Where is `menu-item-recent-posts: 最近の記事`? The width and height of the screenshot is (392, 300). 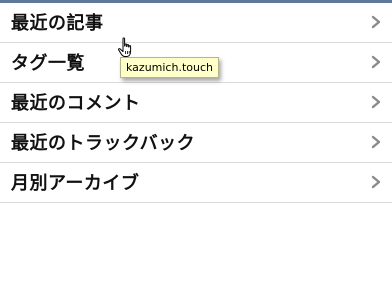
menu-item-recent-posts: 最近の記事 is located at coordinates (196, 23).